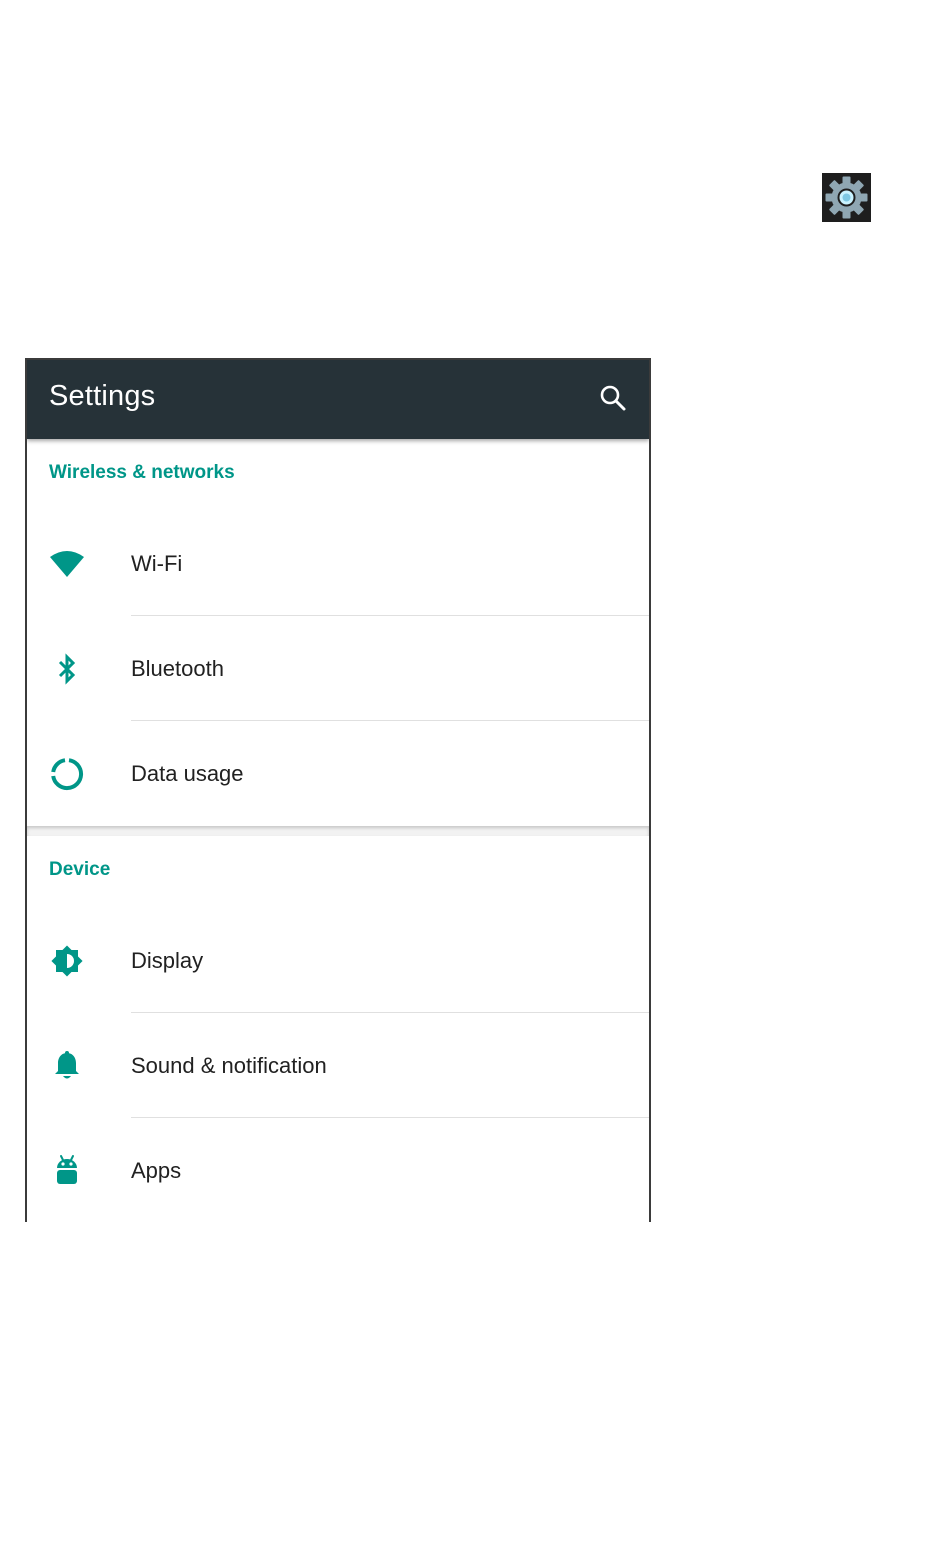 This screenshot has width=950, height=1557. Describe the element at coordinates (338, 399) in the screenshot. I see `toolbar: Settings` at that location.